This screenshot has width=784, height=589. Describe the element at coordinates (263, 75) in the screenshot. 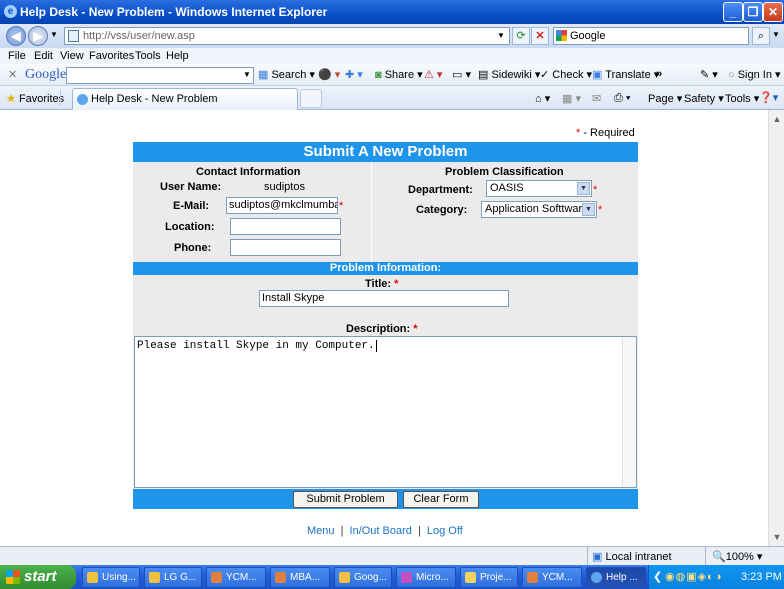

I see `google-search-icon: ▦` at that location.